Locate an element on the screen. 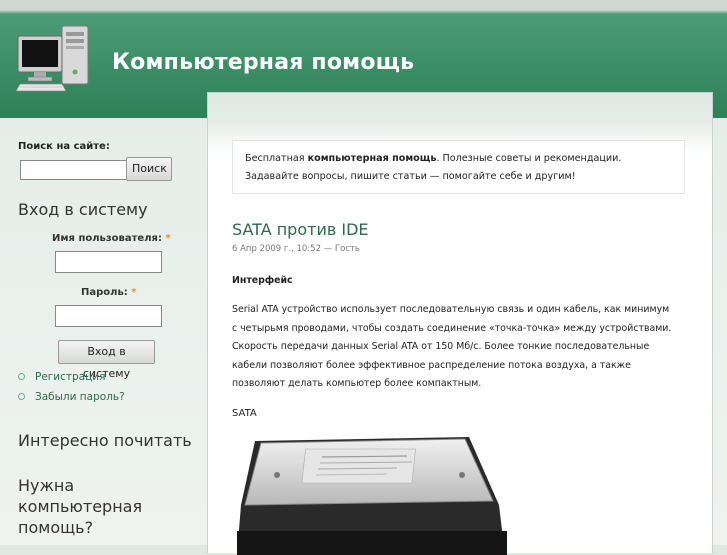 This screenshot has width=727, height=555. mission-prefix: Бесплатная is located at coordinates (276, 158).